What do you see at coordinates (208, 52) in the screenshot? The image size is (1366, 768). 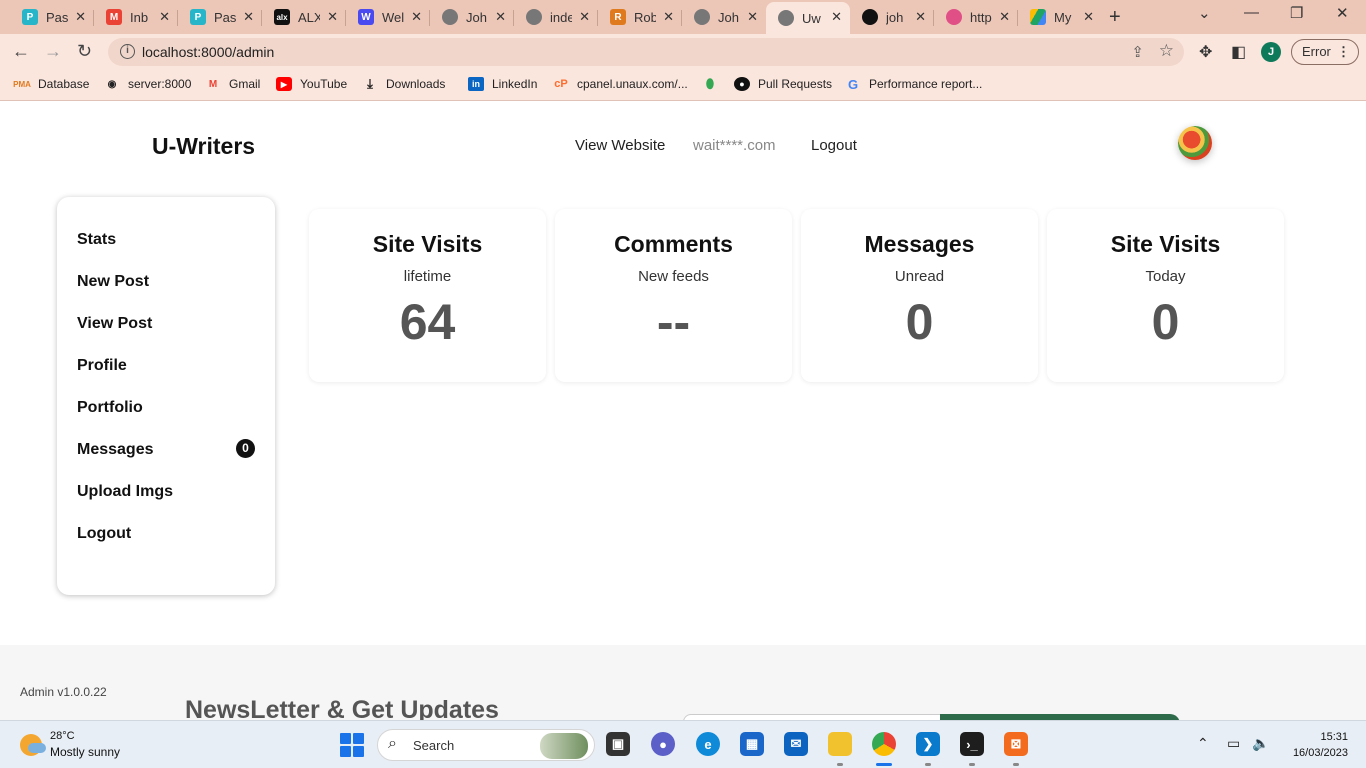 I see `url-text: localhost:8000/admin` at bounding box center [208, 52].